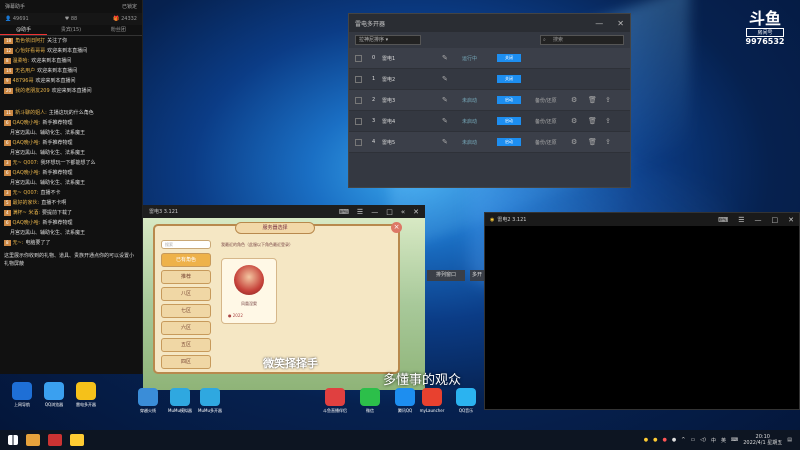 The height and width of the screenshot is (450, 800). What do you see at coordinates (582, 40) in the screenshot?
I see `search-input: ⌕ 搜索` at bounding box center [582, 40].